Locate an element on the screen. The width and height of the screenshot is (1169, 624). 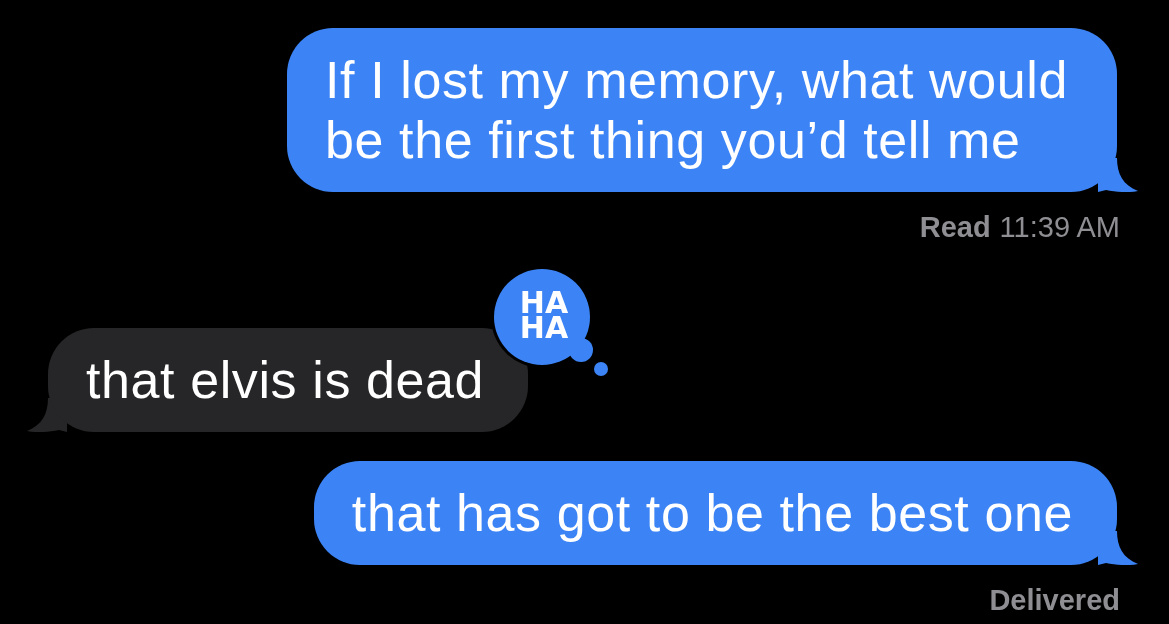
delivered-receipt-label: Delivered is located at coordinates (1054, 600).